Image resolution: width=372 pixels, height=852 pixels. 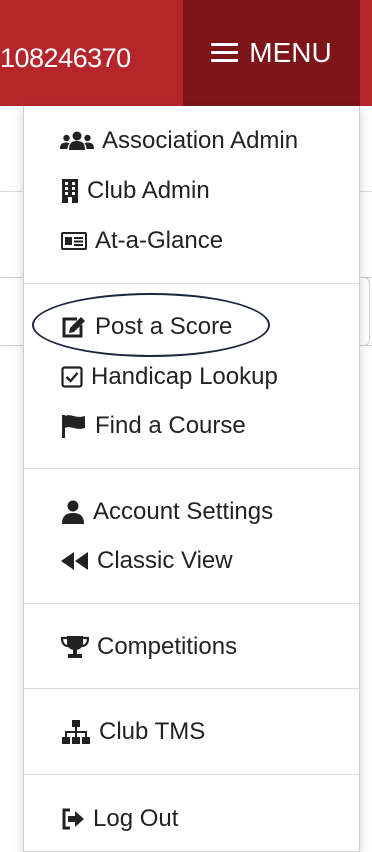 What do you see at coordinates (74, 241) in the screenshot?
I see `id-card-icon` at bounding box center [74, 241].